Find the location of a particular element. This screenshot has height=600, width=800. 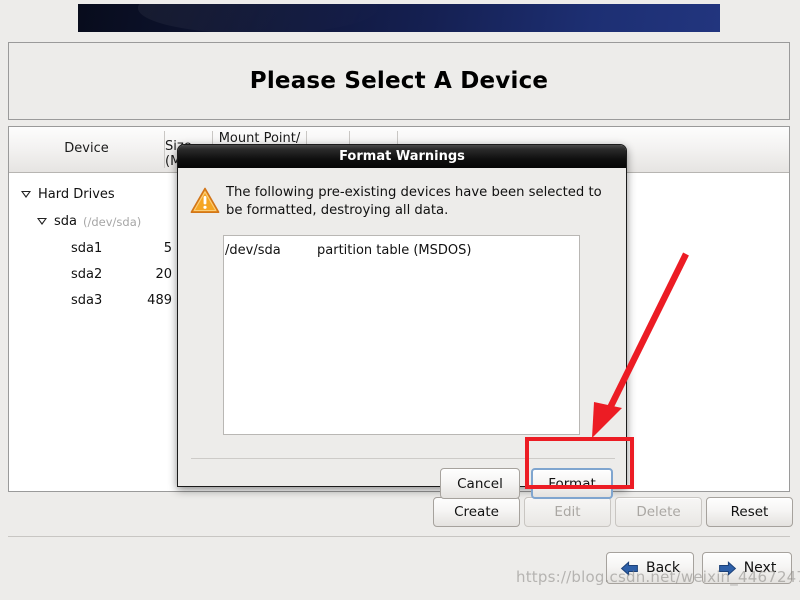

list-item-device: /dev/sda is located at coordinates (253, 250).